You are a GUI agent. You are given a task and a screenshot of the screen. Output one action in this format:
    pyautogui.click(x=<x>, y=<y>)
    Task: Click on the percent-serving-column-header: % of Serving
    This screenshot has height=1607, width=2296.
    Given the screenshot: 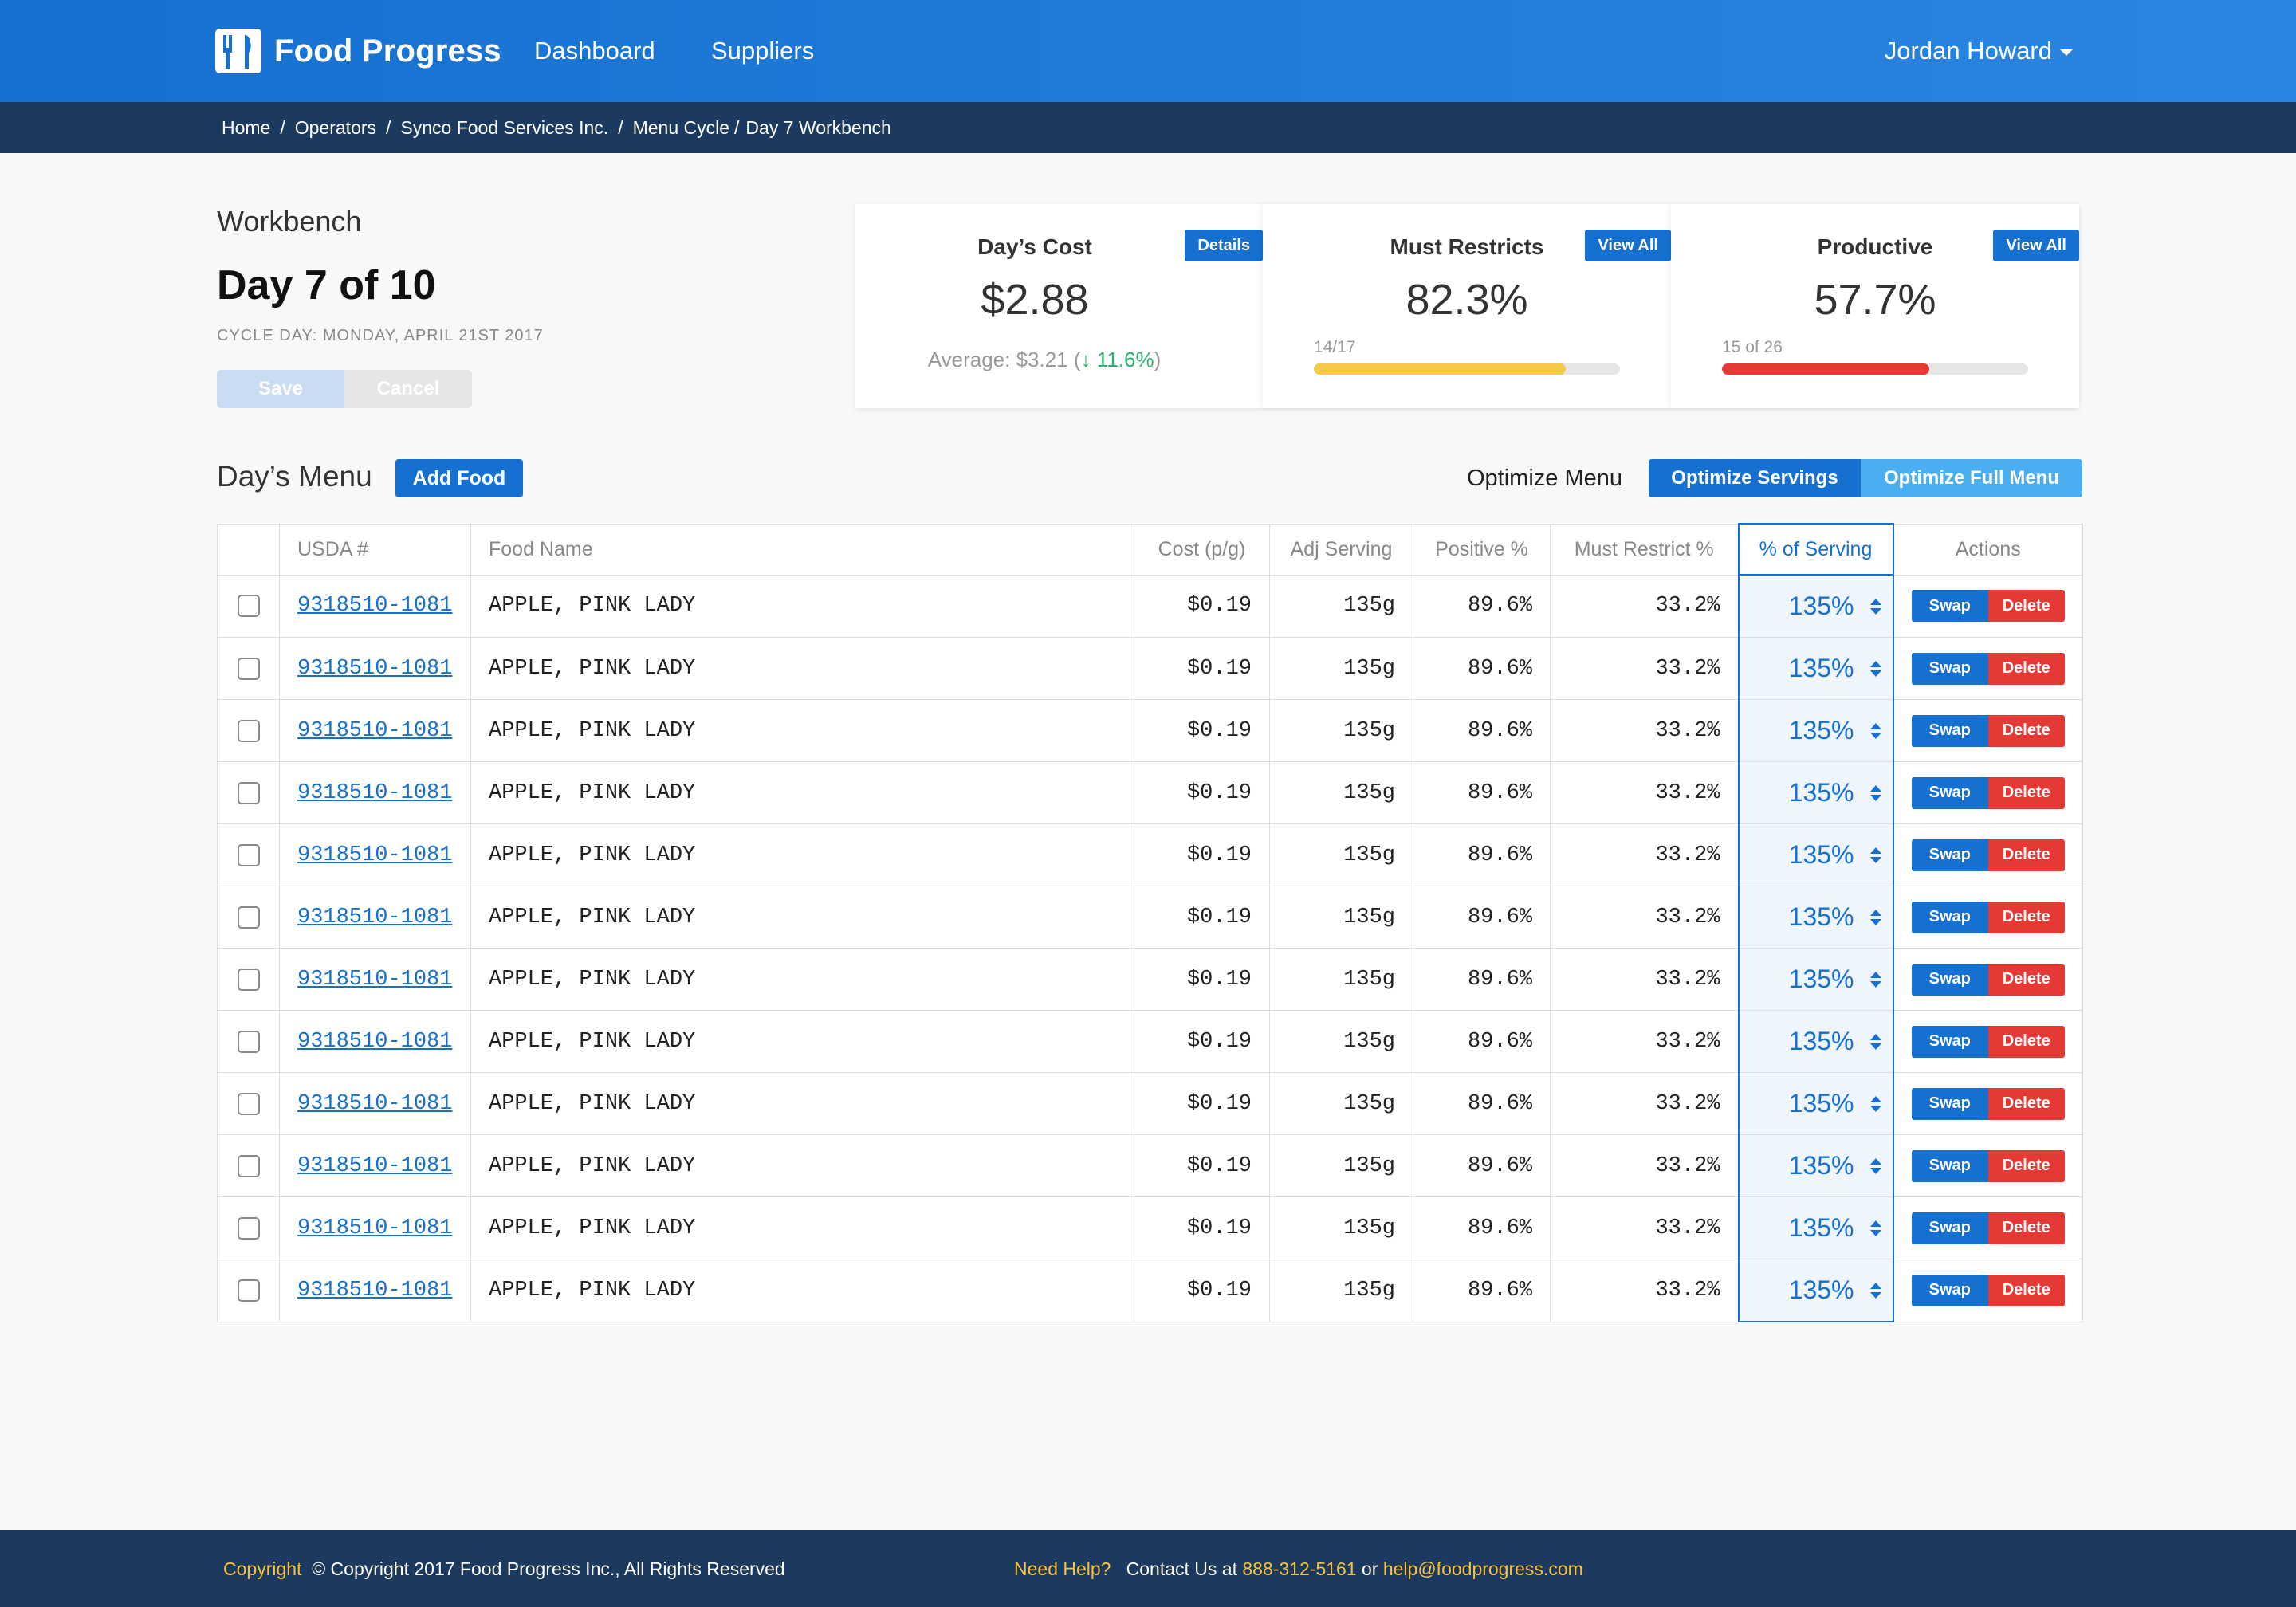 What is the action you would take?
    pyautogui.click(x=1815, y=550)
    